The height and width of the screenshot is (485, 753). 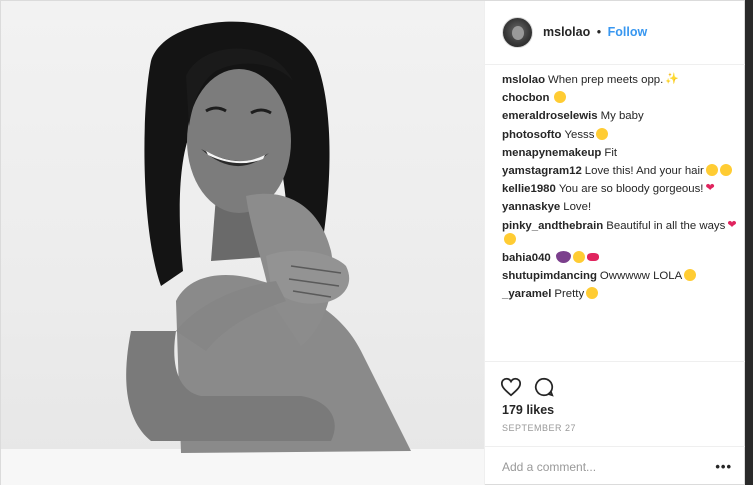 What do you see at coordinates (531, 135) in the screenshot?
I see `comment-username: photosofto` at bounding box center [531, 135].